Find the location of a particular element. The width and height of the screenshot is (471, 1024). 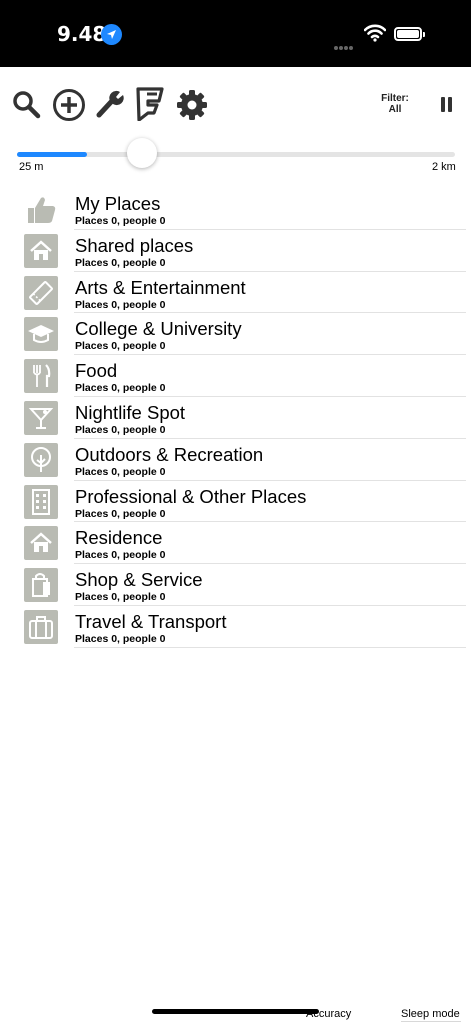

graduation-cap-icon is located at coordinates (41, 334).